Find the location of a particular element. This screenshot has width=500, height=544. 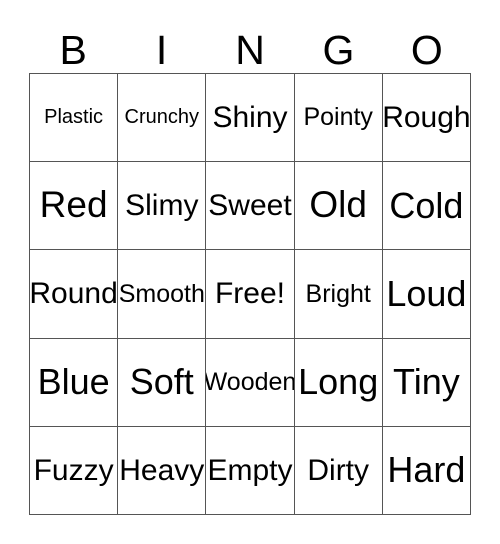

bingo-cell-label: Crunchy is located at coordinates (162, 117).